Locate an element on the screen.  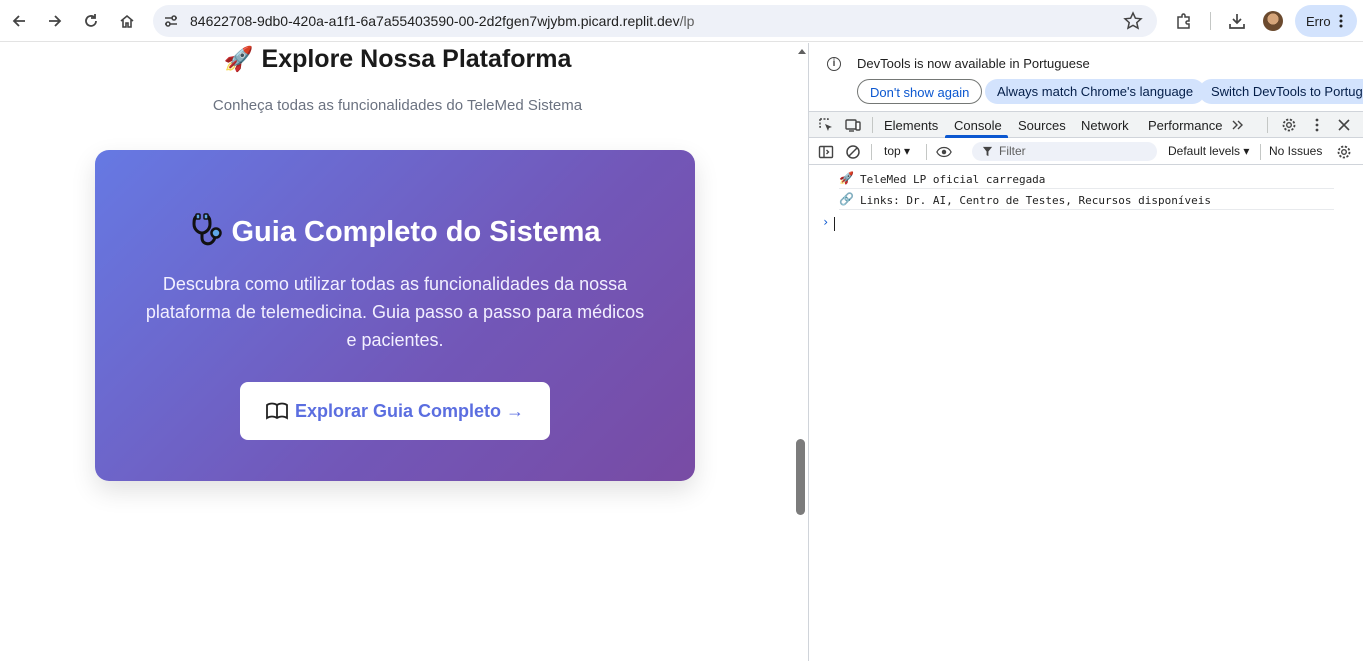
console-prompt-chevron-icon: › is located at coordinates (826, 222).